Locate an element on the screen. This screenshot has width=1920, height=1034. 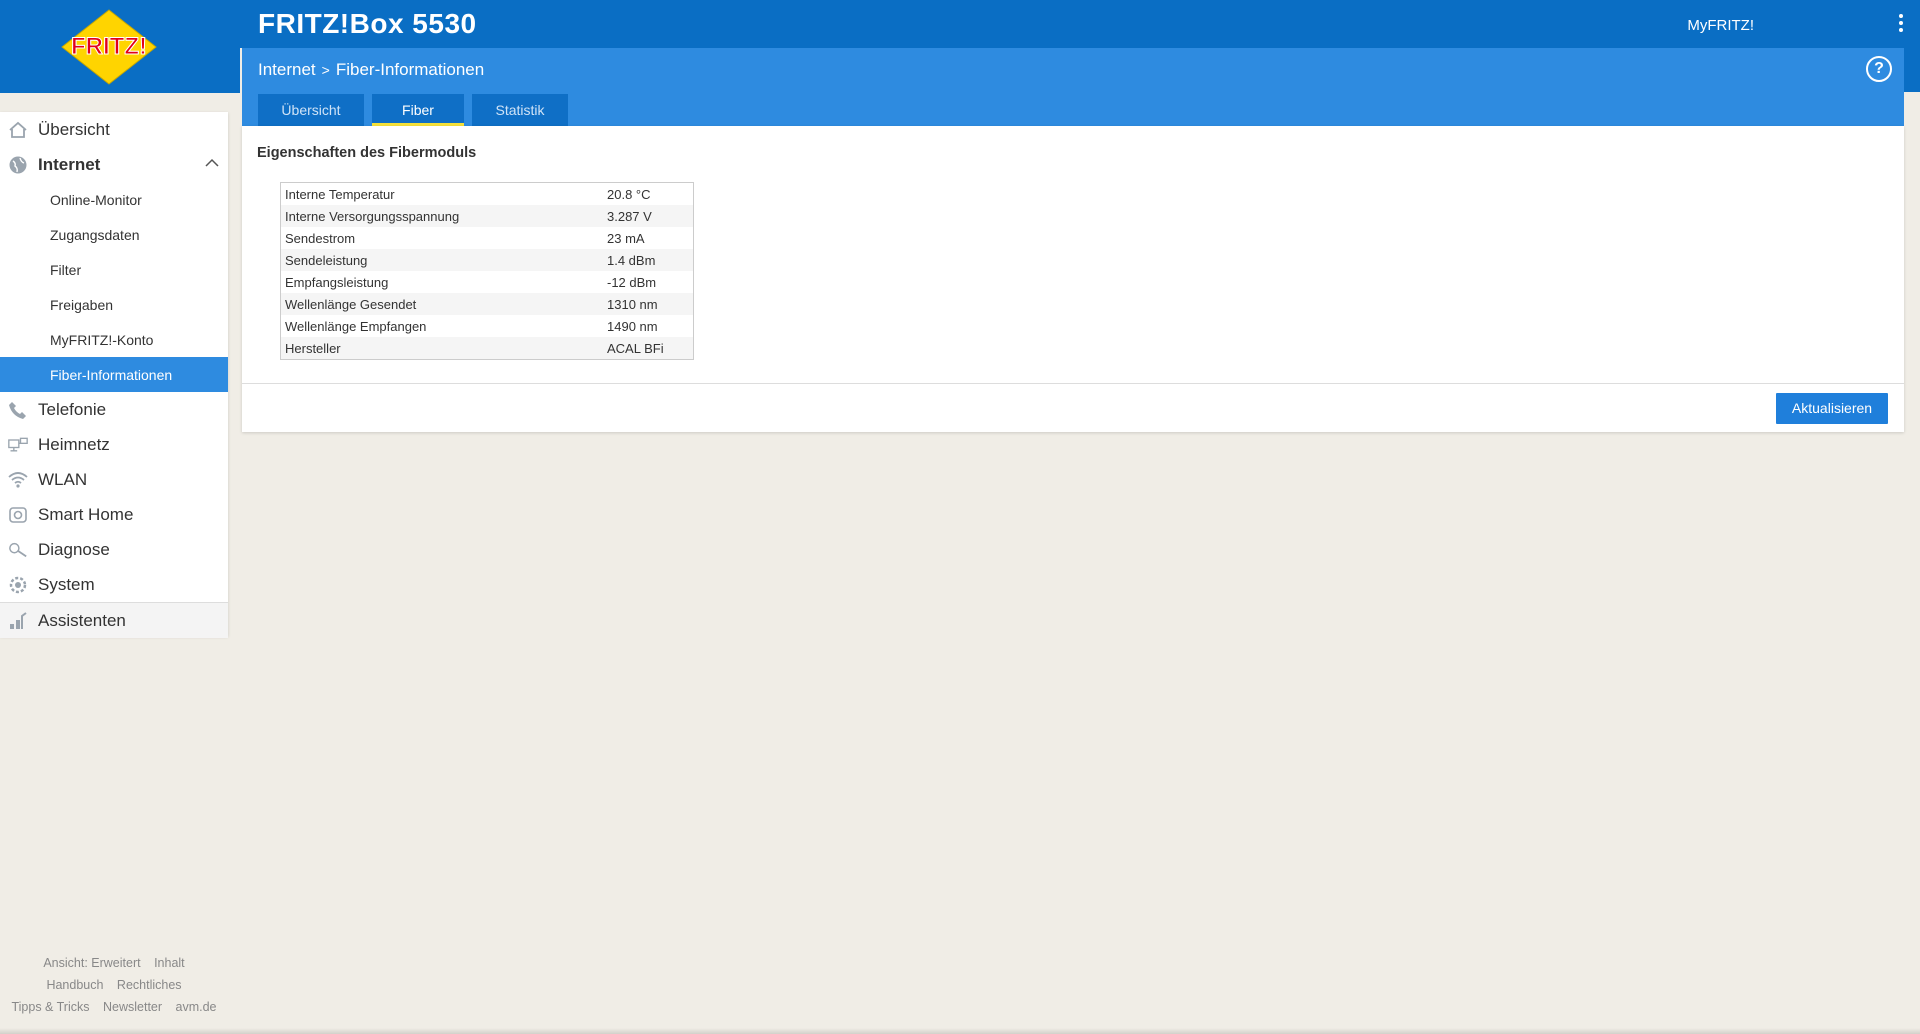
header-edge is located at coordinates (1912, 70).